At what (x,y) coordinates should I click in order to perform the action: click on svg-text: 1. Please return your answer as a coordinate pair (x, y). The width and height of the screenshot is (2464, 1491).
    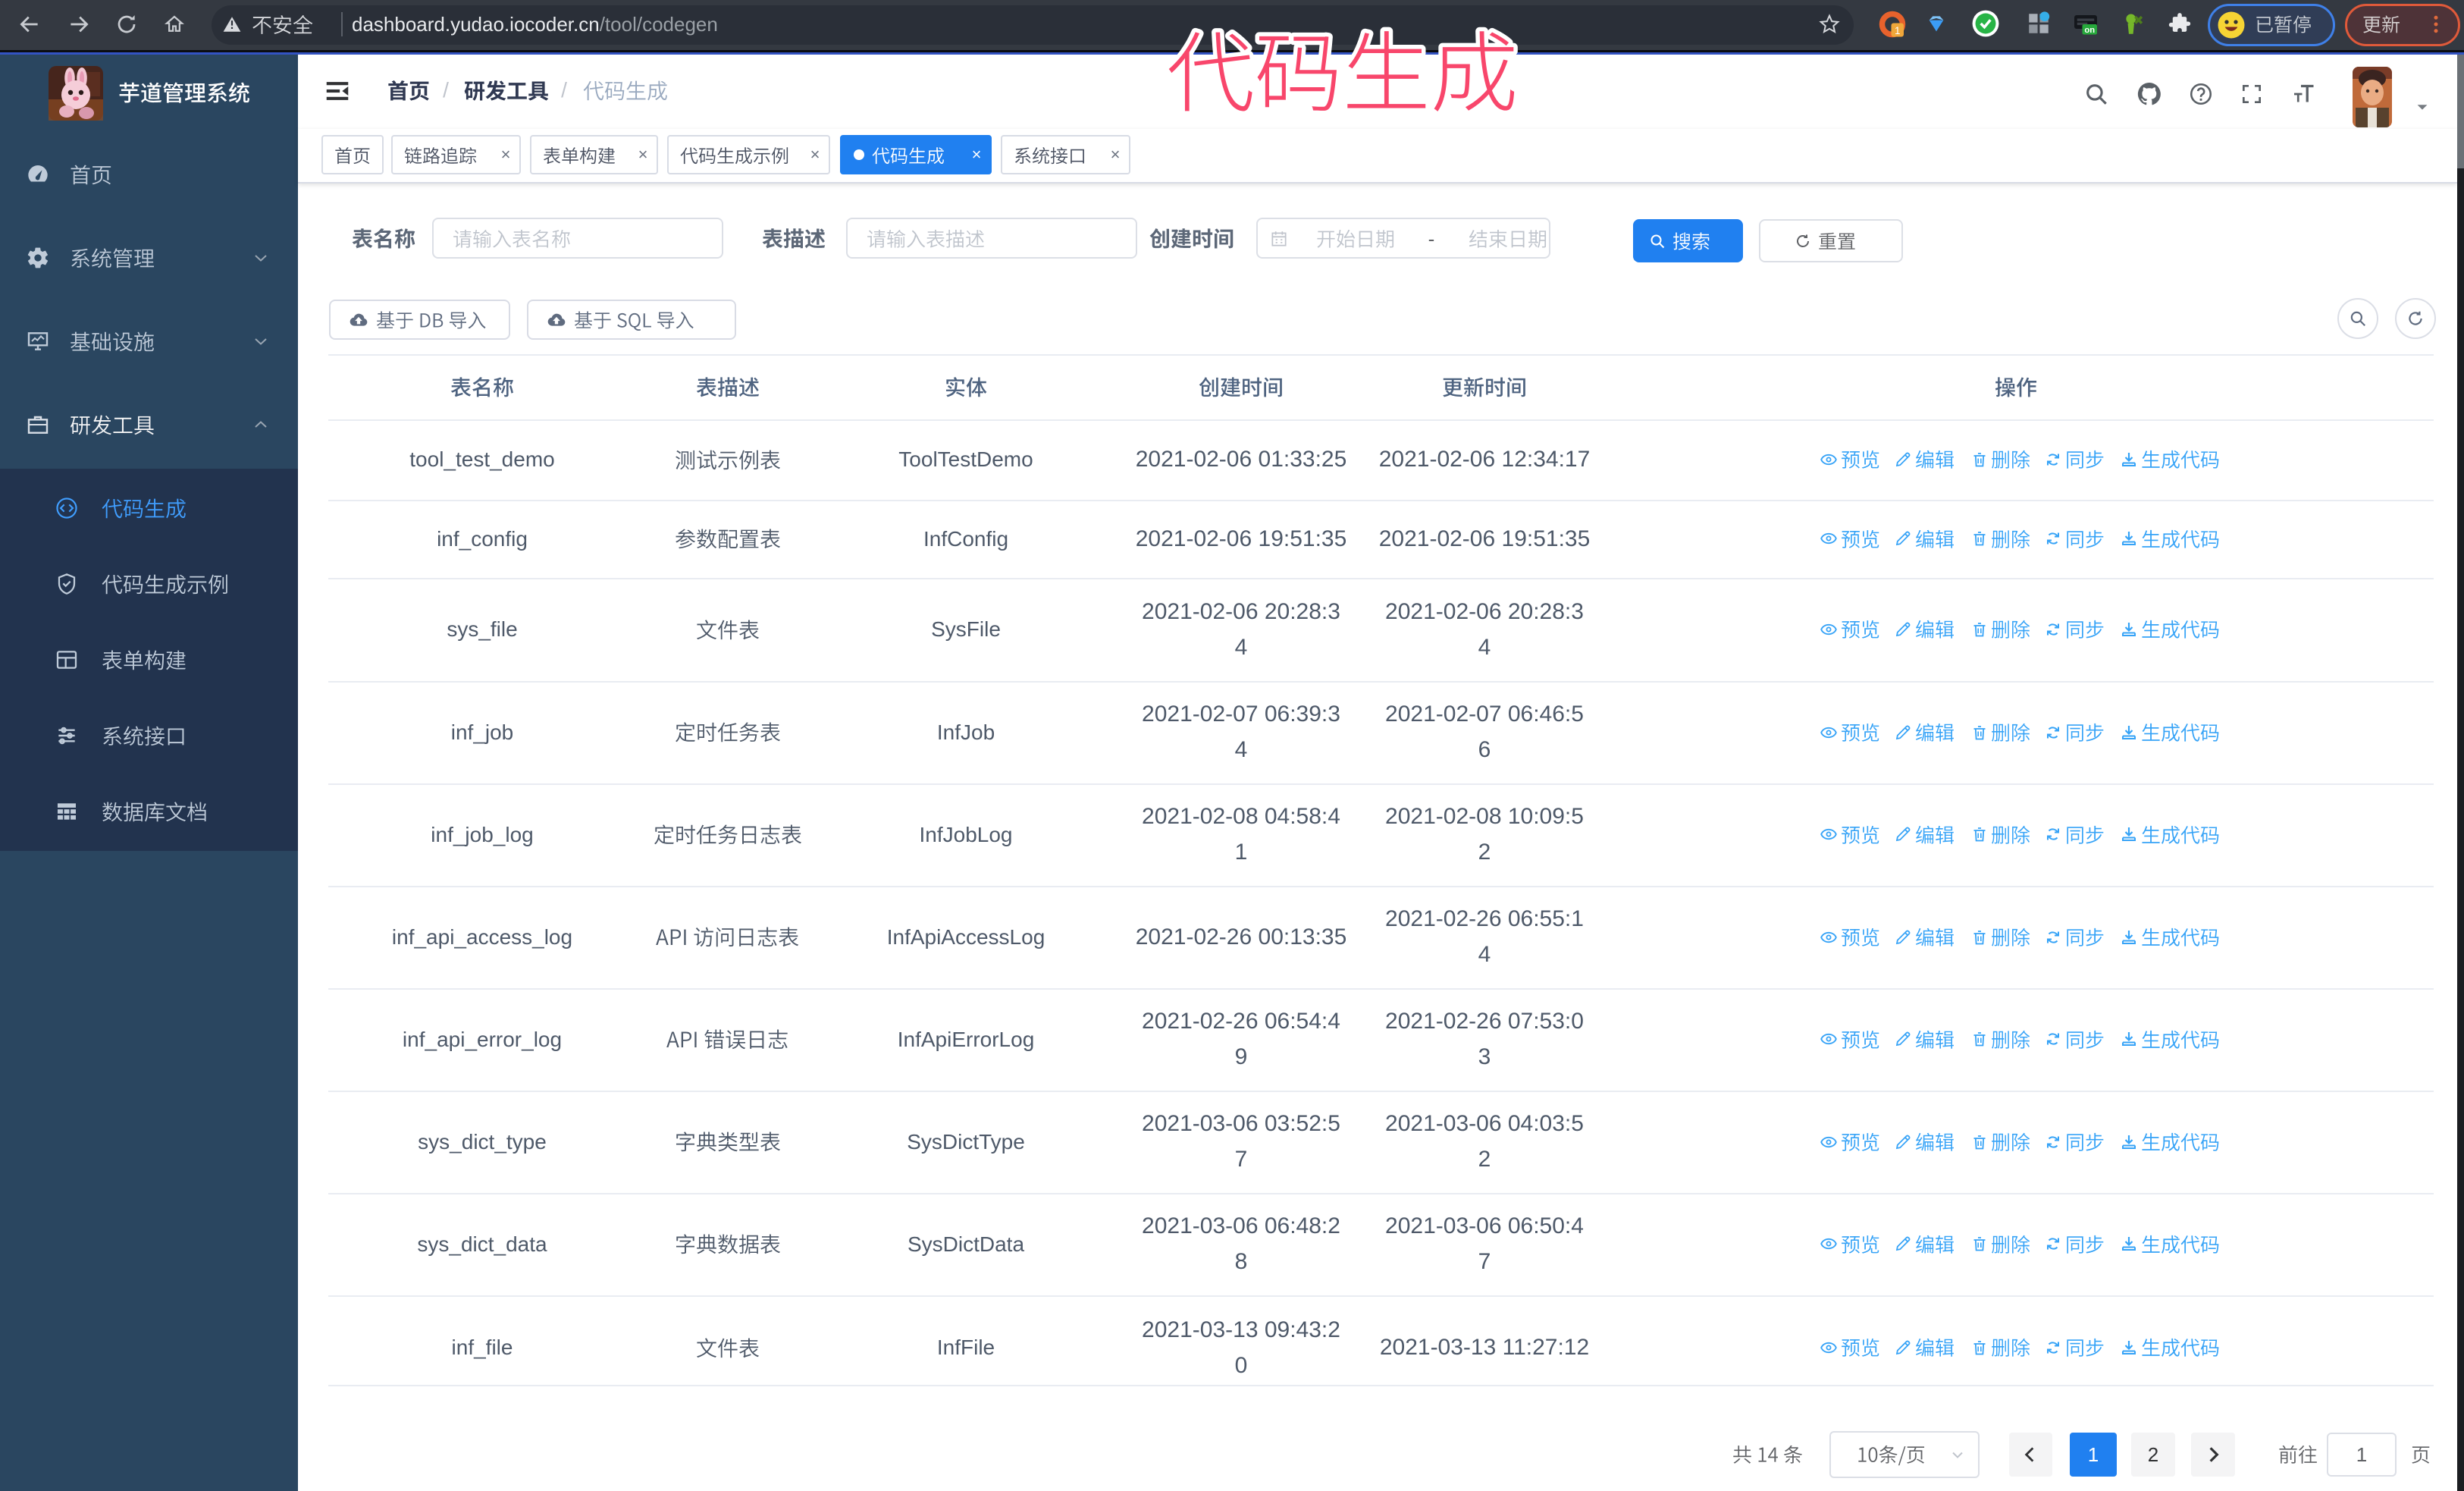
    Looking at the image, I should click on (1898, 30).